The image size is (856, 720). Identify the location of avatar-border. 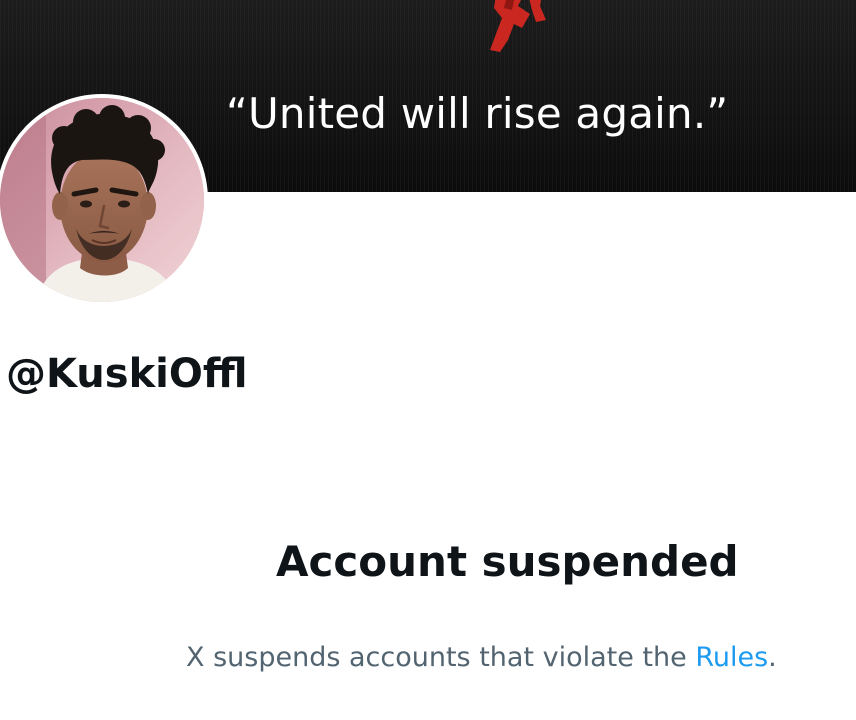
(104, 200).